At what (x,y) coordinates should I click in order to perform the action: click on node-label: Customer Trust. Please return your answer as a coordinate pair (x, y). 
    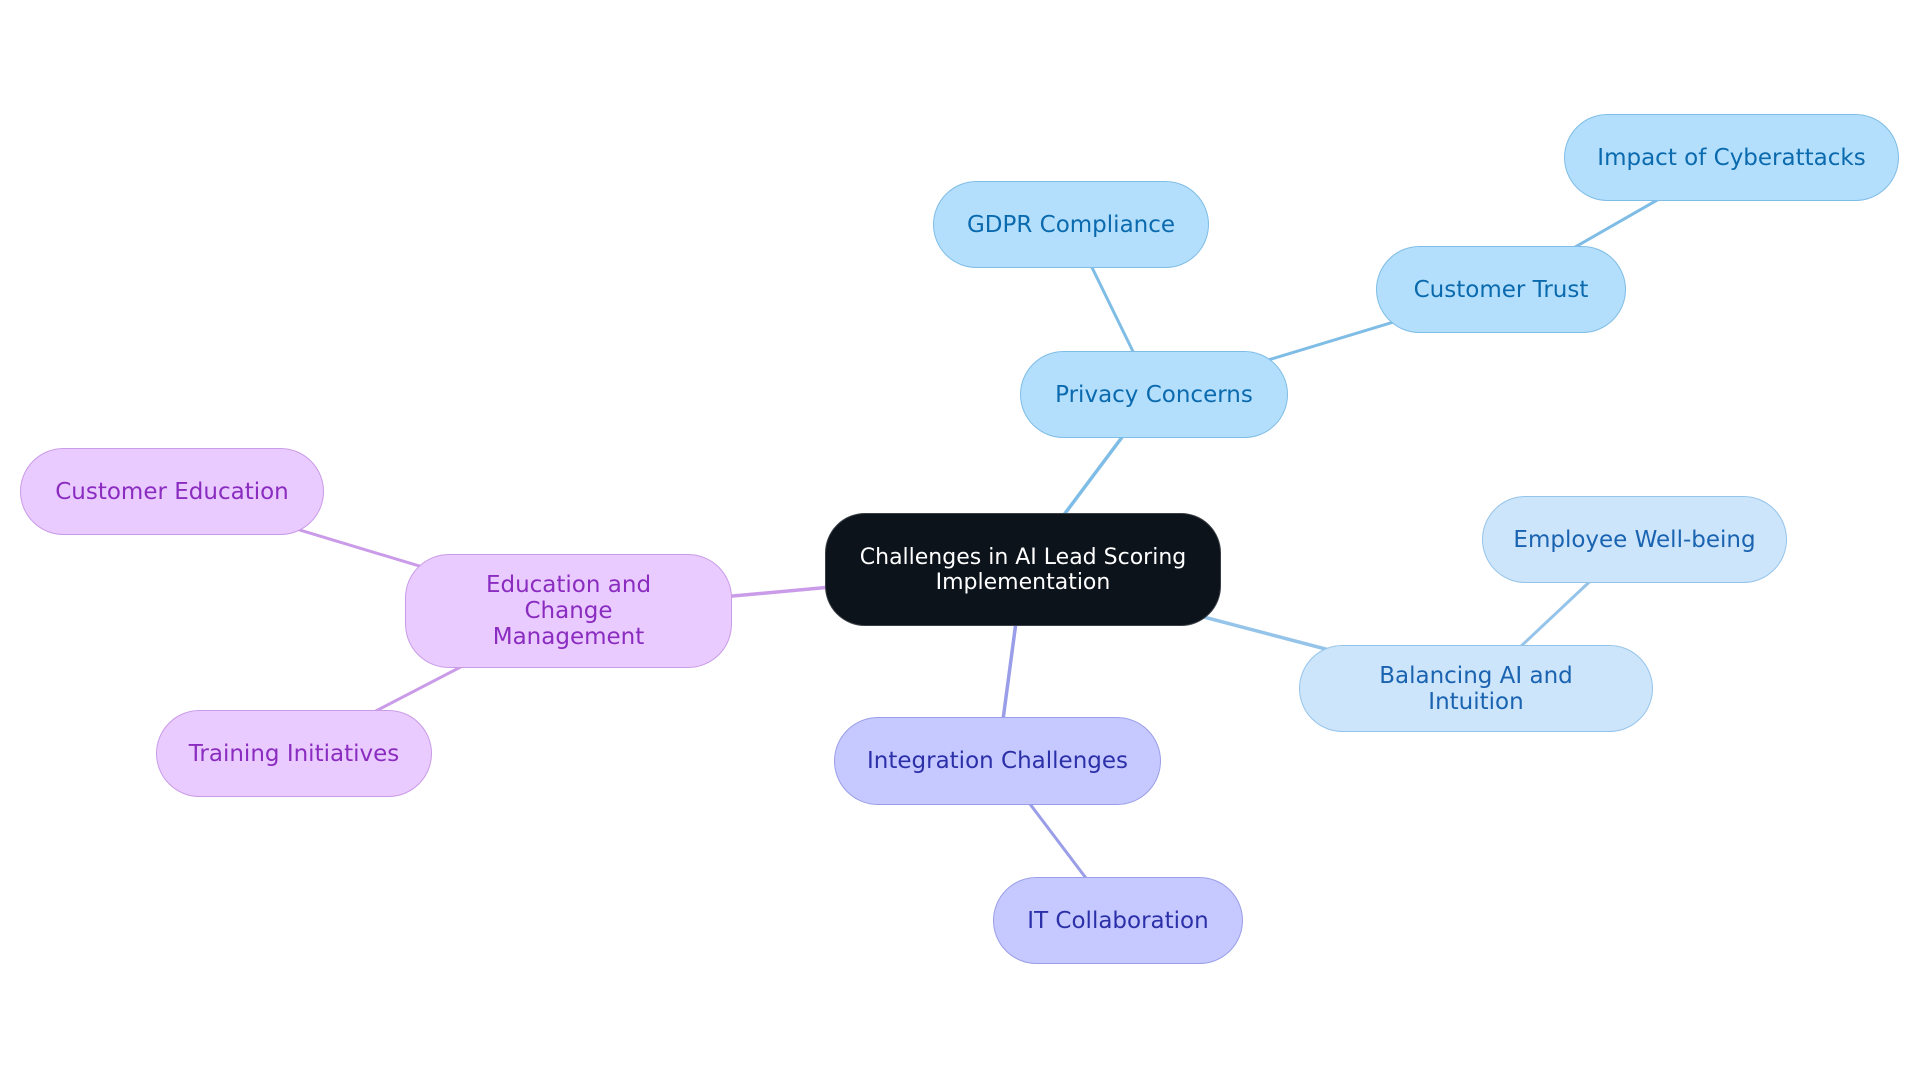
    Looking at the image, I should click on (1501, 289).